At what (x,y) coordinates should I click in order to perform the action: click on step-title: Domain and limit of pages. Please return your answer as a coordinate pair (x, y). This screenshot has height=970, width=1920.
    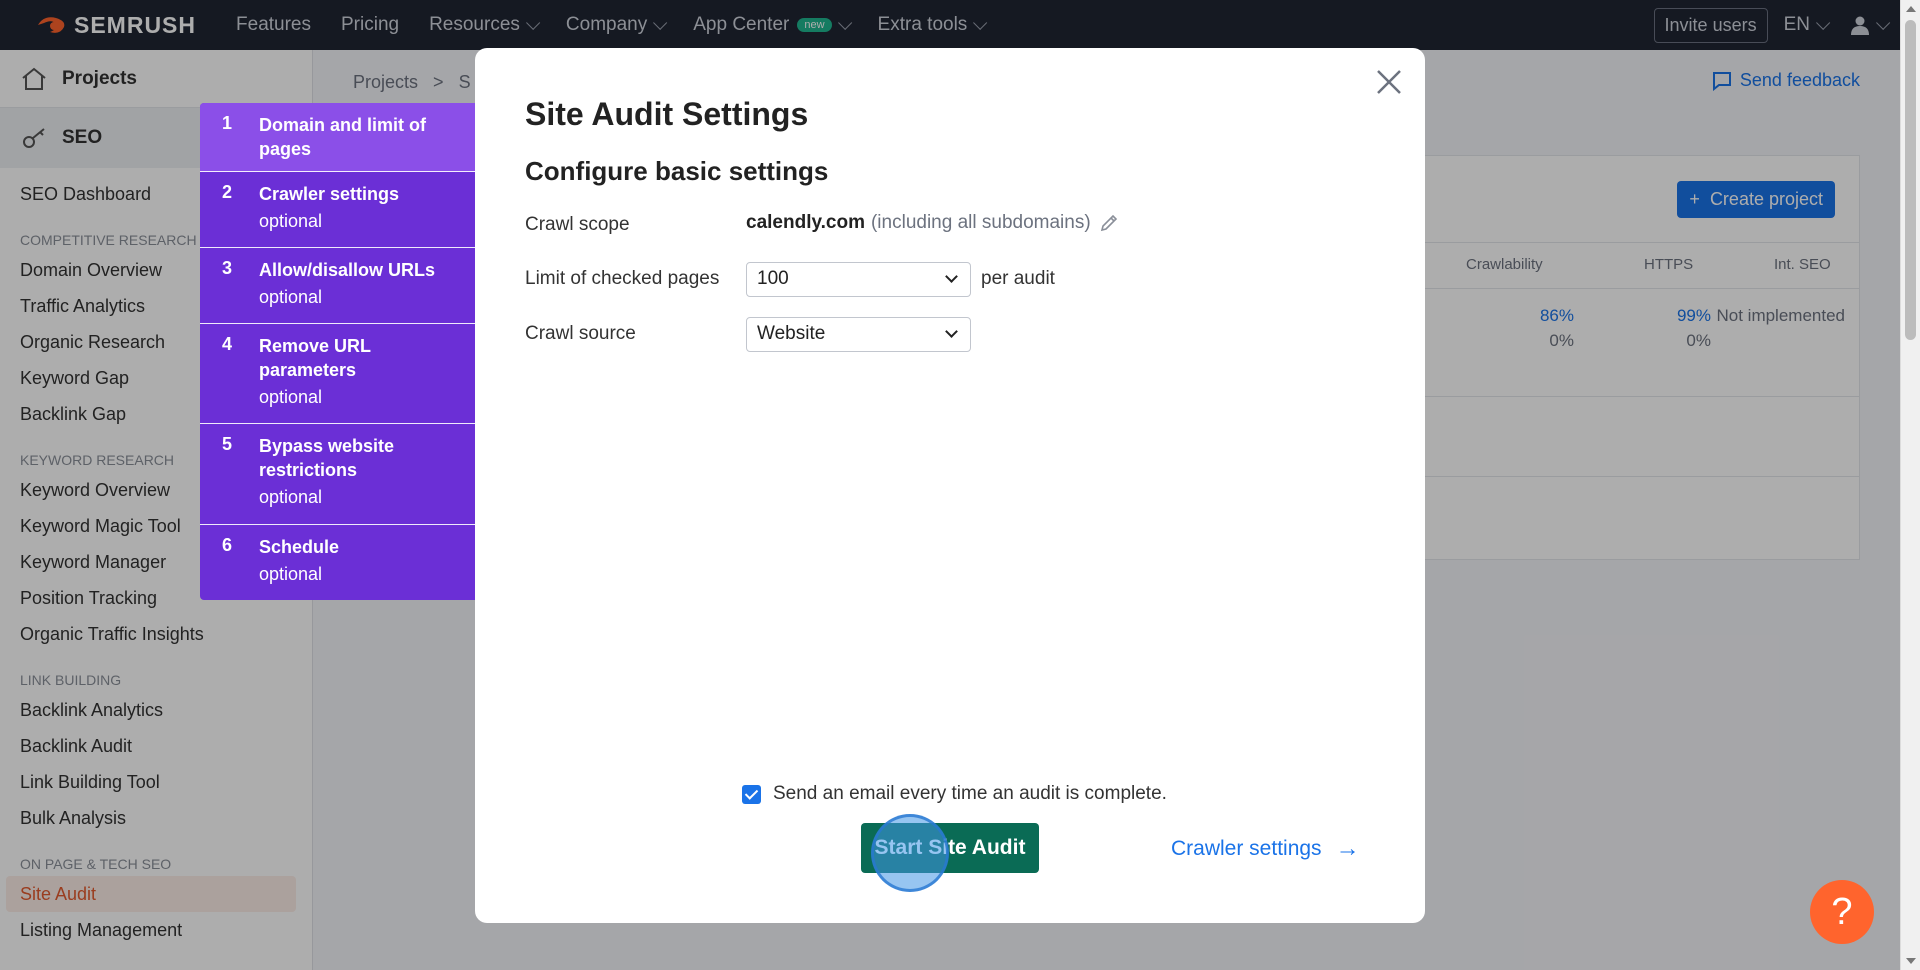
    Looking at the image, I should click on (343, 137).